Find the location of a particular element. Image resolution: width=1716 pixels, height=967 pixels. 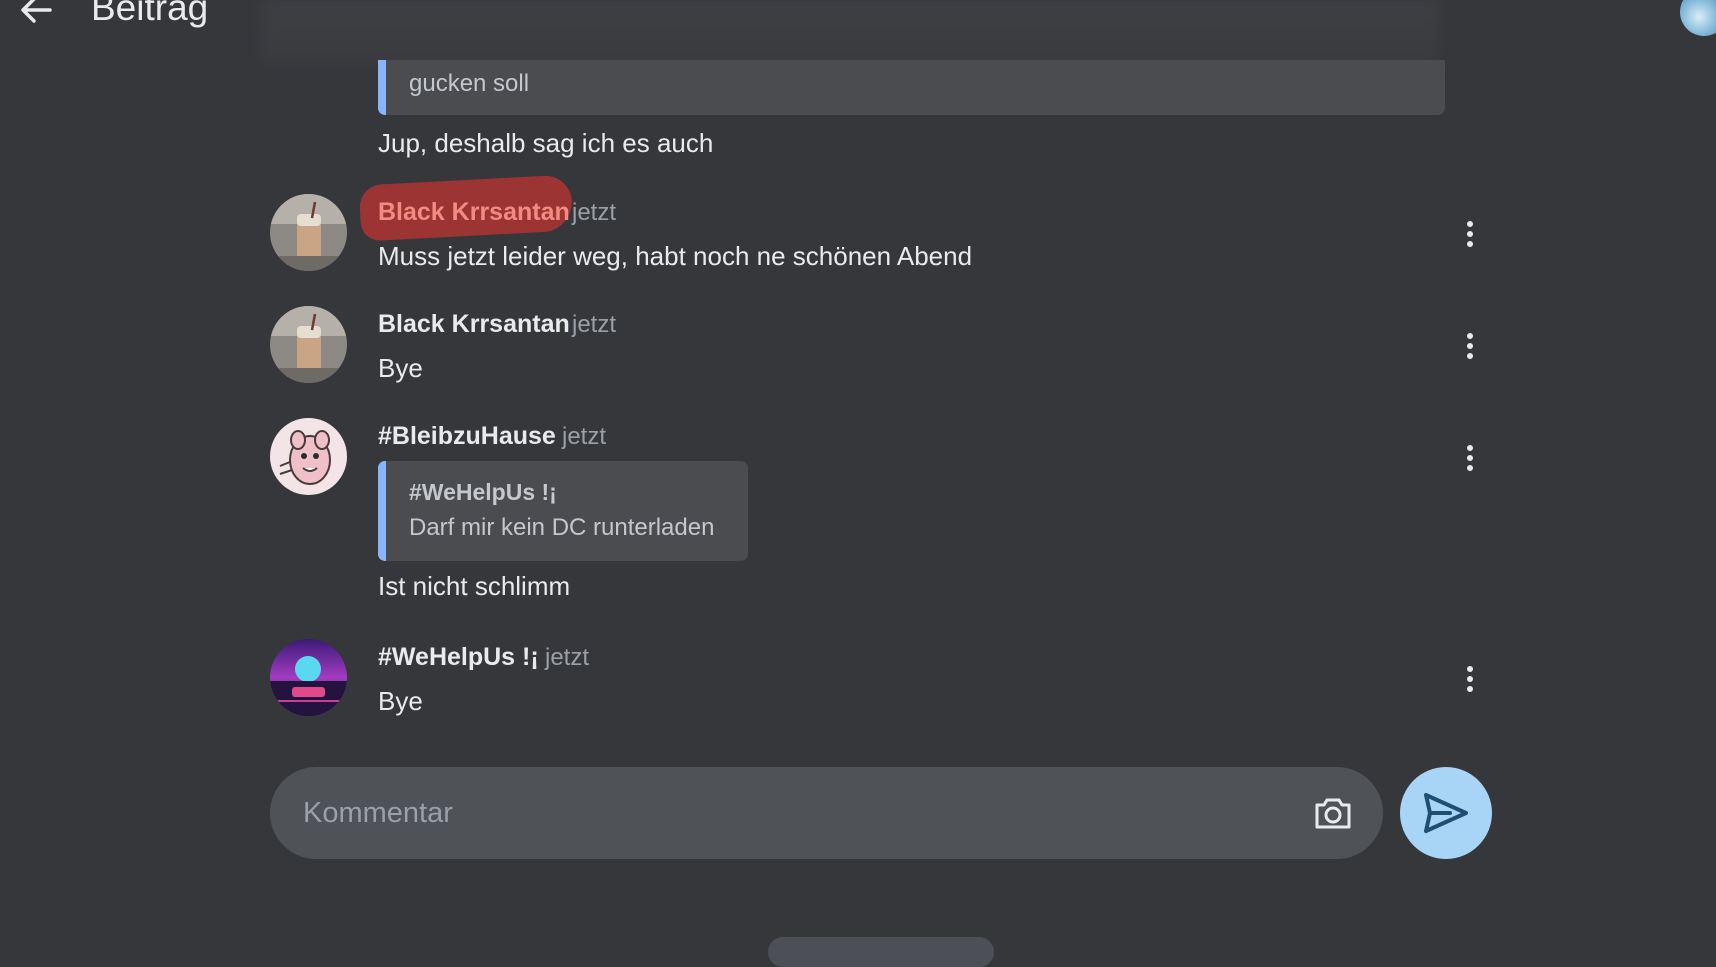

comment-item: #WeHelpUs !¡ jetzt Bye is located at coordinates (880, 679).